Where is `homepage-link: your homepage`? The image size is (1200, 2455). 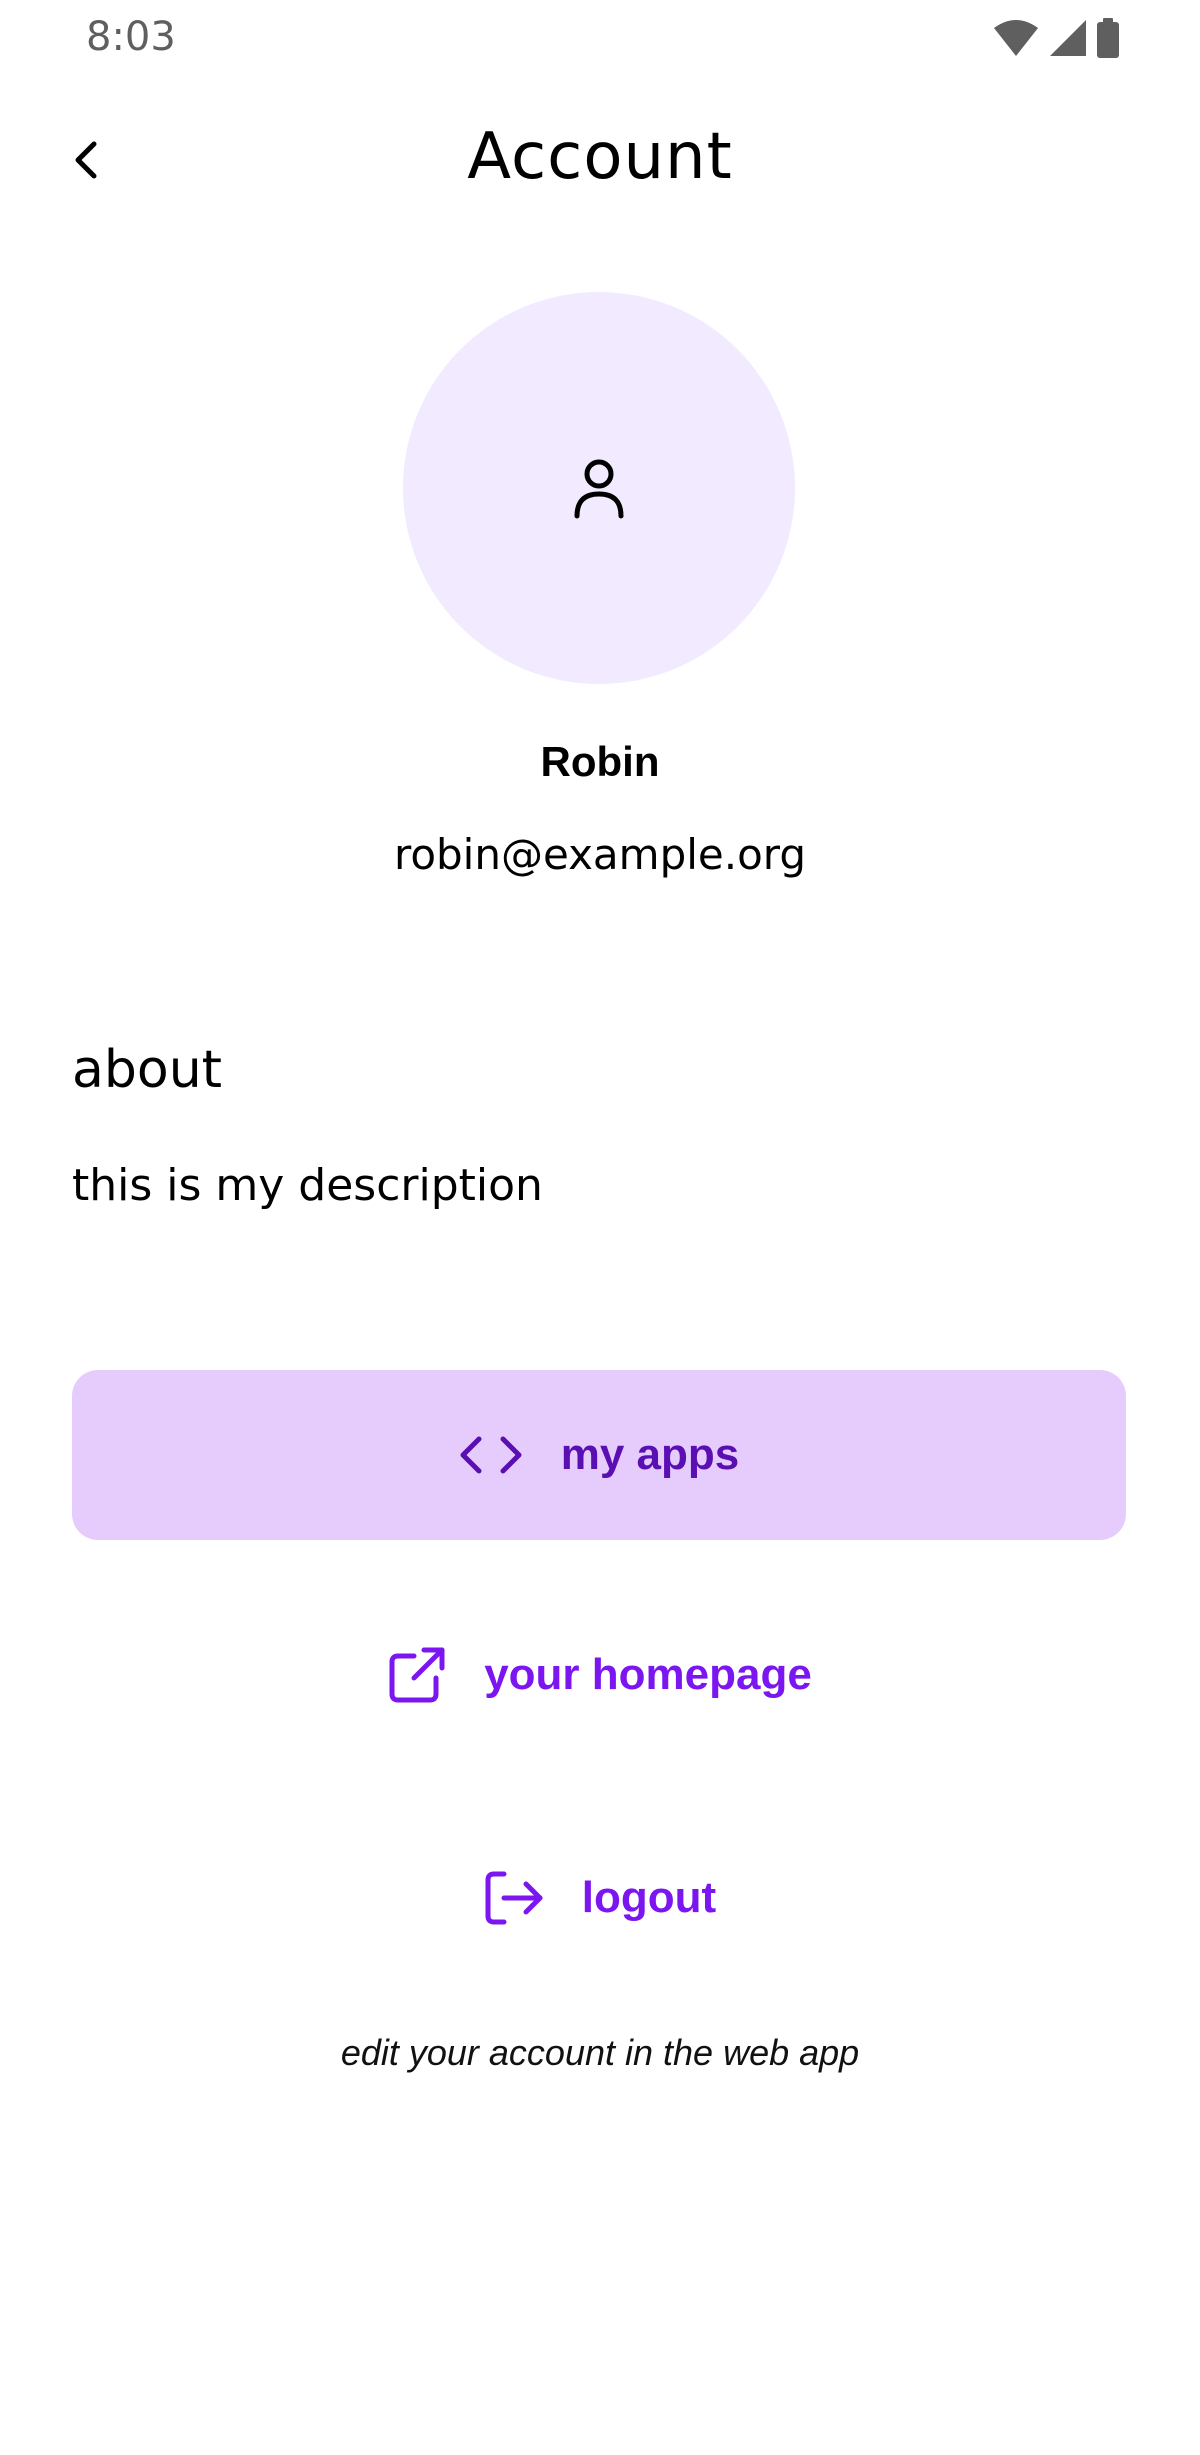
homepage-link: your homepage is located at coordinates (600, 1675).